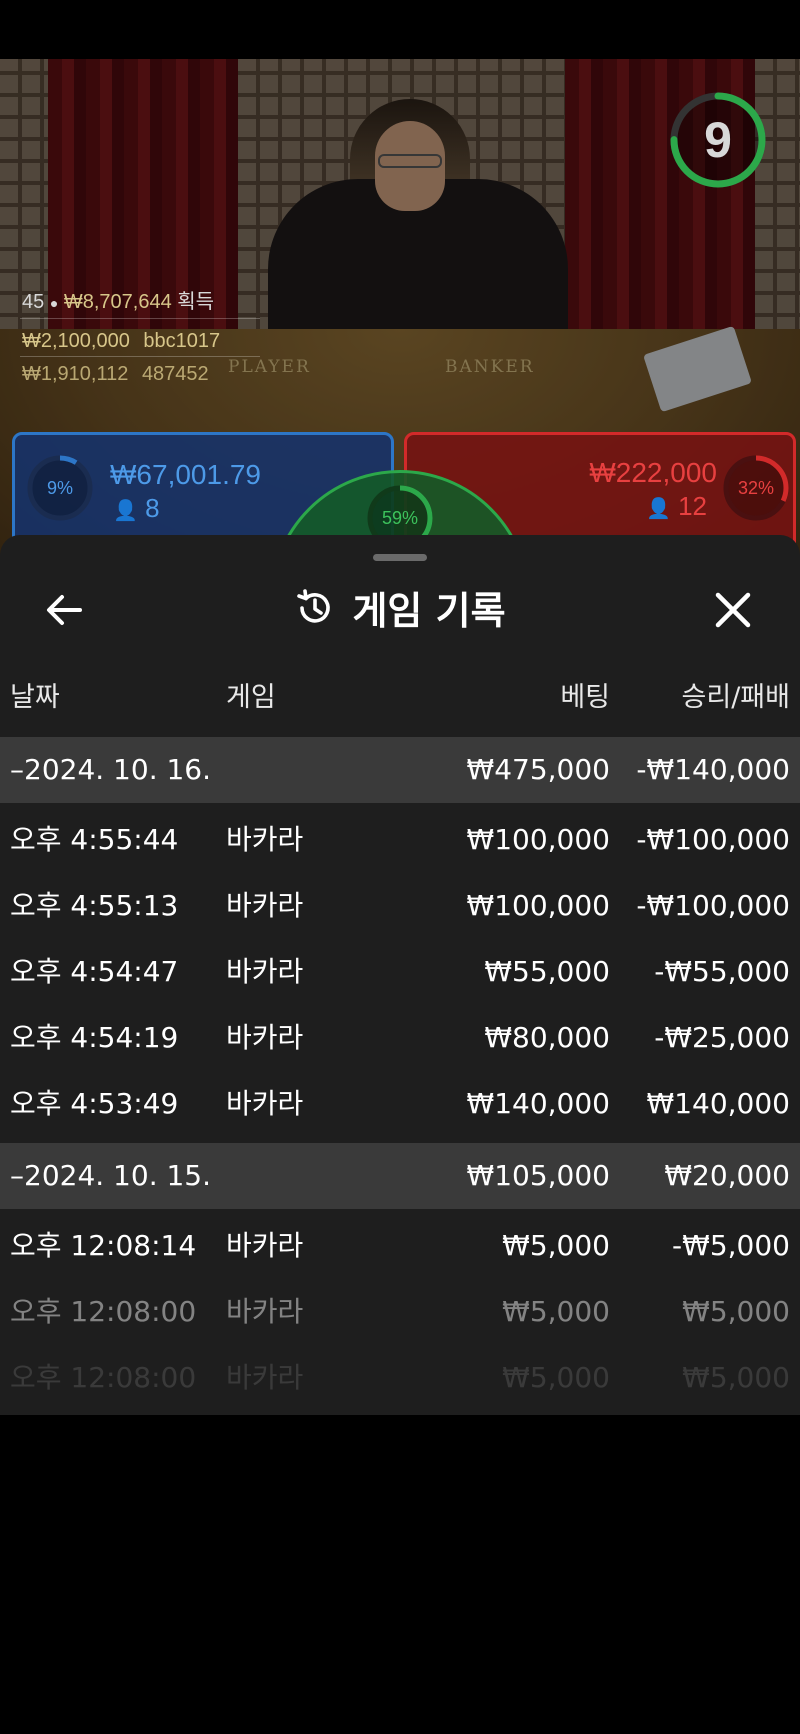 This screenshot has width=800, height=1734. I want to click on group-date: –2024. 10. 16., so click(111, 769).